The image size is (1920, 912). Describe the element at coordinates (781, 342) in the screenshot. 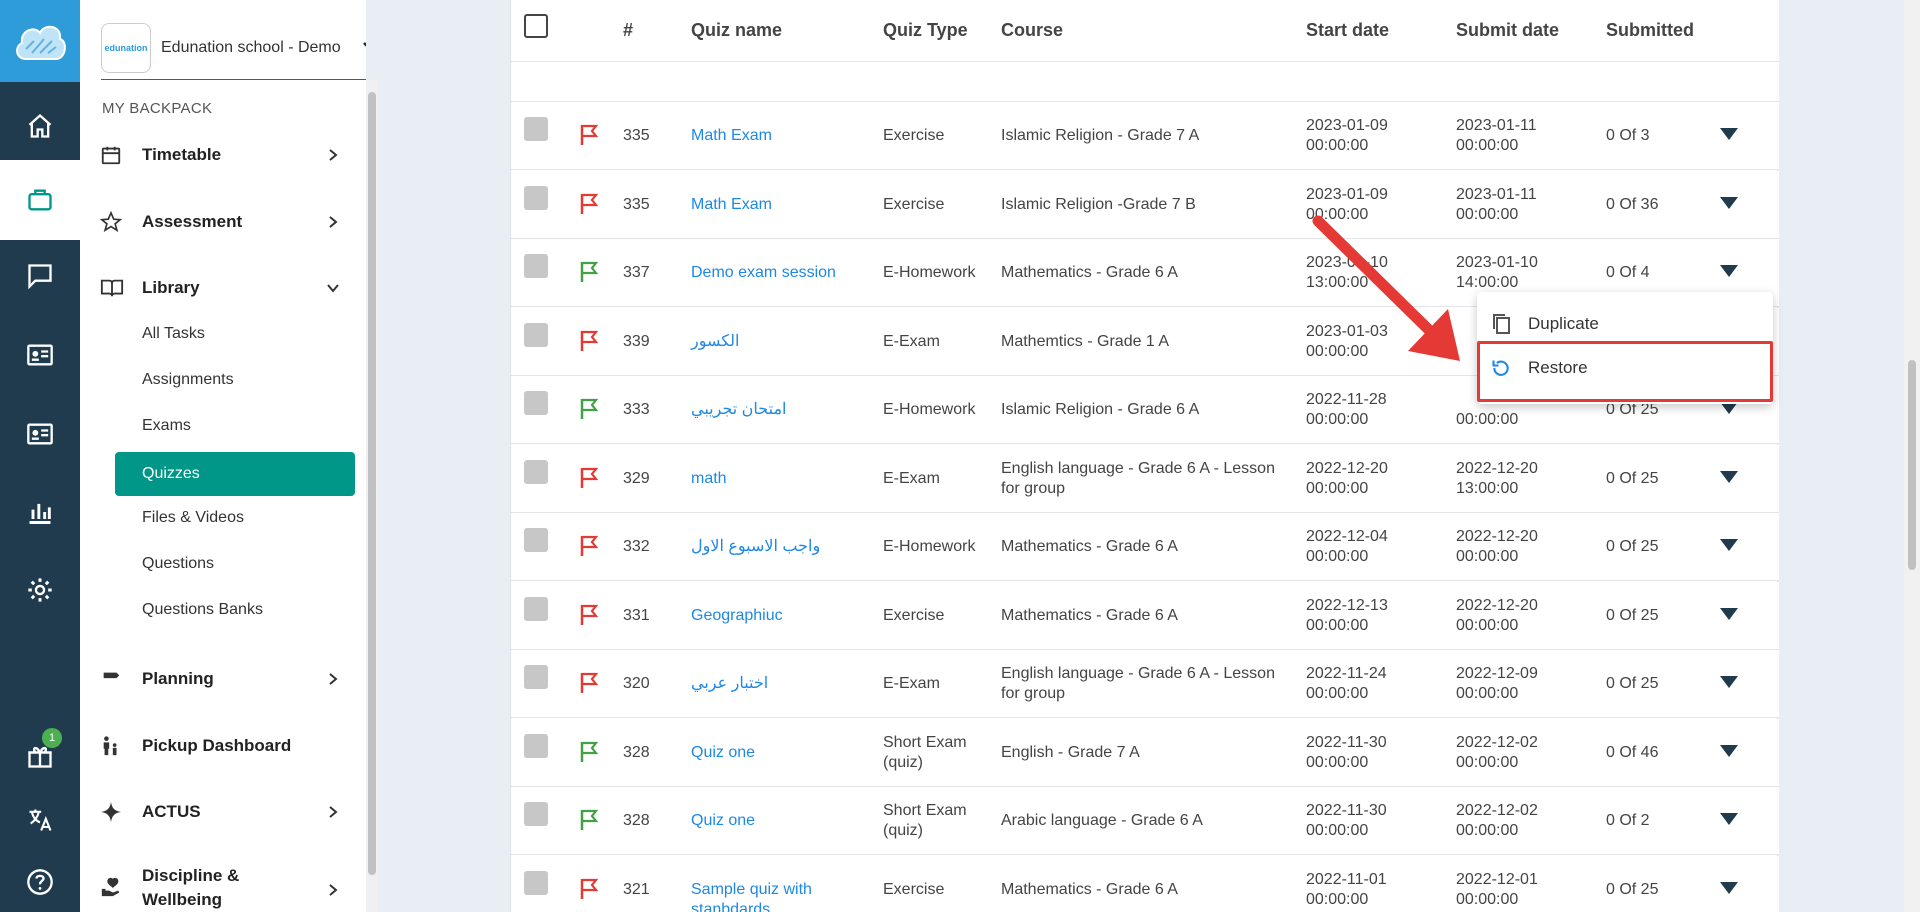

I see `quiz-name-link: الكسور` at that location.